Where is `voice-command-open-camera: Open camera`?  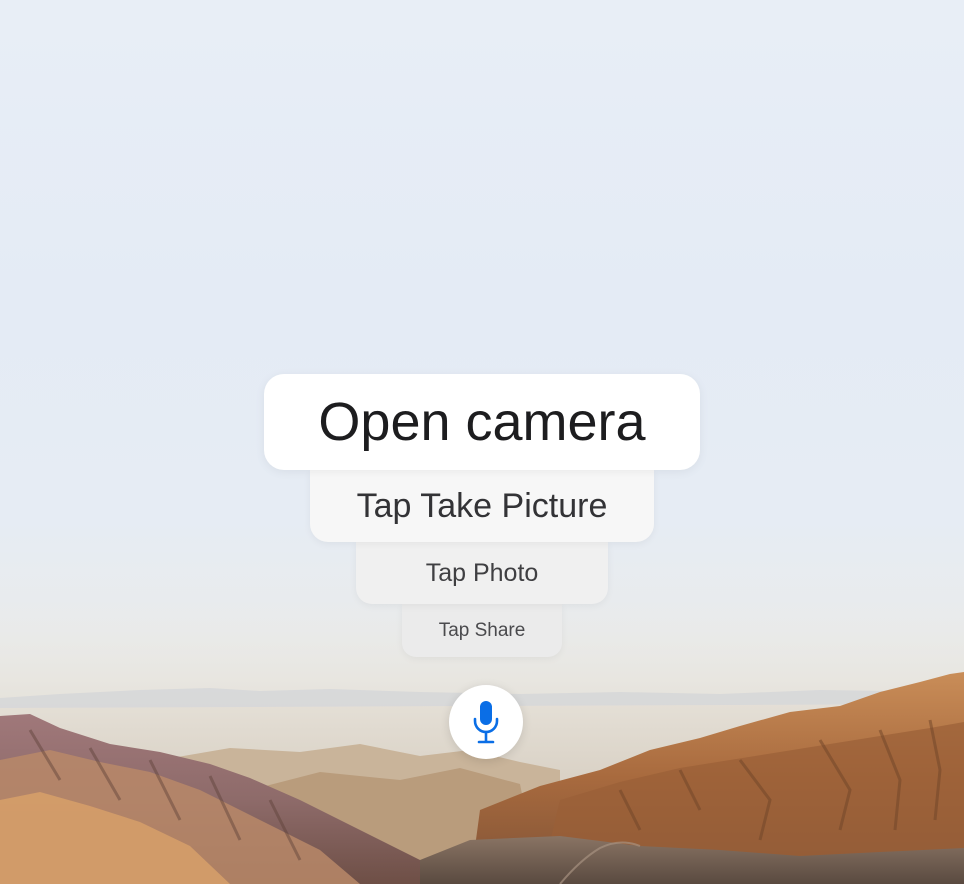
voice-command-open-camera: Open camera is located at coordinates (482, 422).